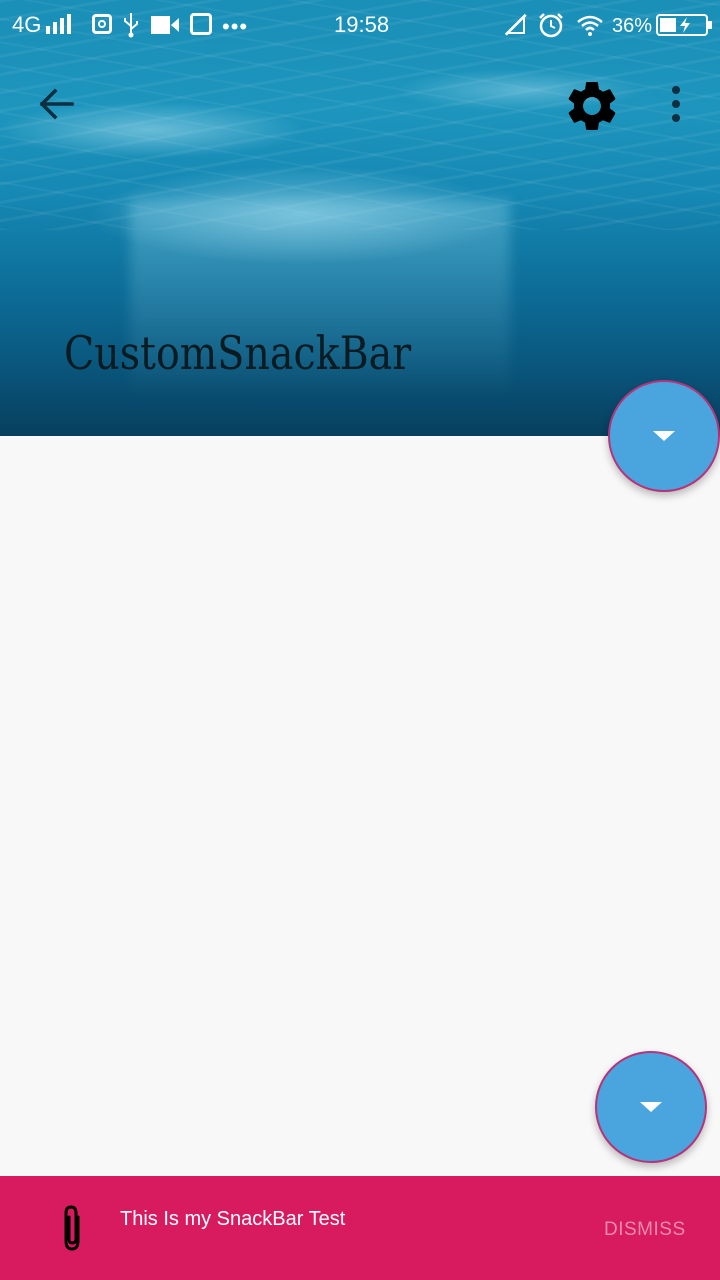 This screenshot has width=720, height=1280. I want to click on wifi-icon, so click(590, 25).